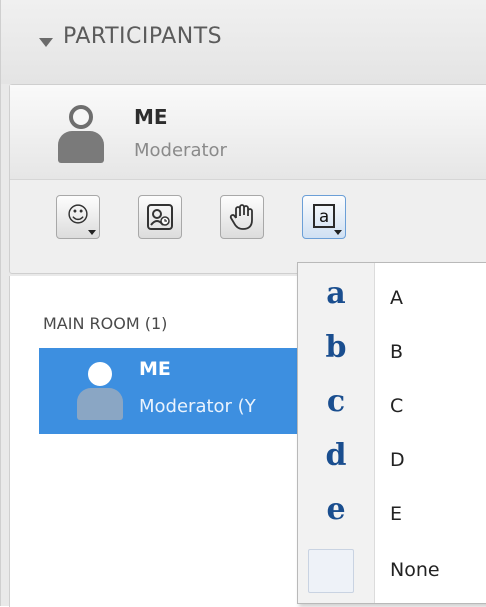 The width and height of the screenshot is (486, 607). Describe the element at coordinates (396, 514) in the screenshot. I see `menu-item-label: E` at that location.